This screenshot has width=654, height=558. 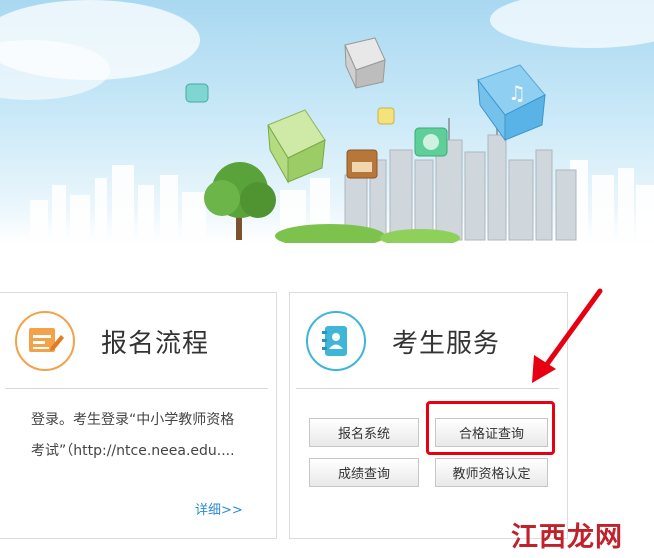 I want to click on teacher-qualification-button: 教师资格认定, so click(x=491, y=472).